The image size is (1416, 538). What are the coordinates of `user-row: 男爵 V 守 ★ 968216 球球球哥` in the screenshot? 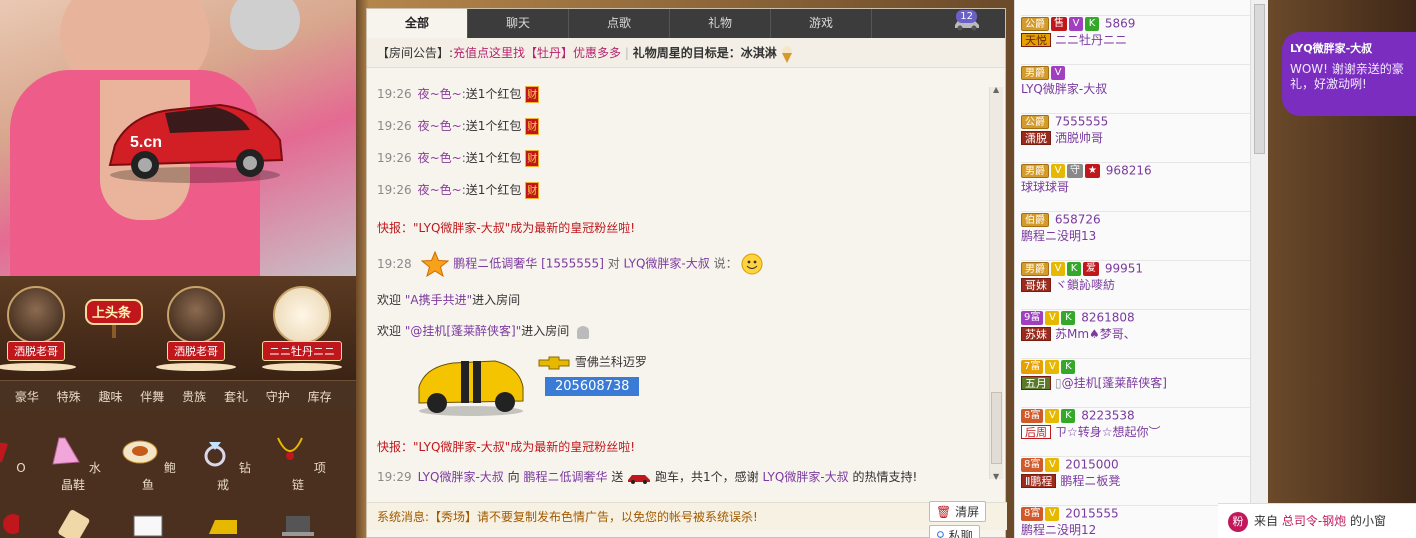 It's located at (1137, 187).